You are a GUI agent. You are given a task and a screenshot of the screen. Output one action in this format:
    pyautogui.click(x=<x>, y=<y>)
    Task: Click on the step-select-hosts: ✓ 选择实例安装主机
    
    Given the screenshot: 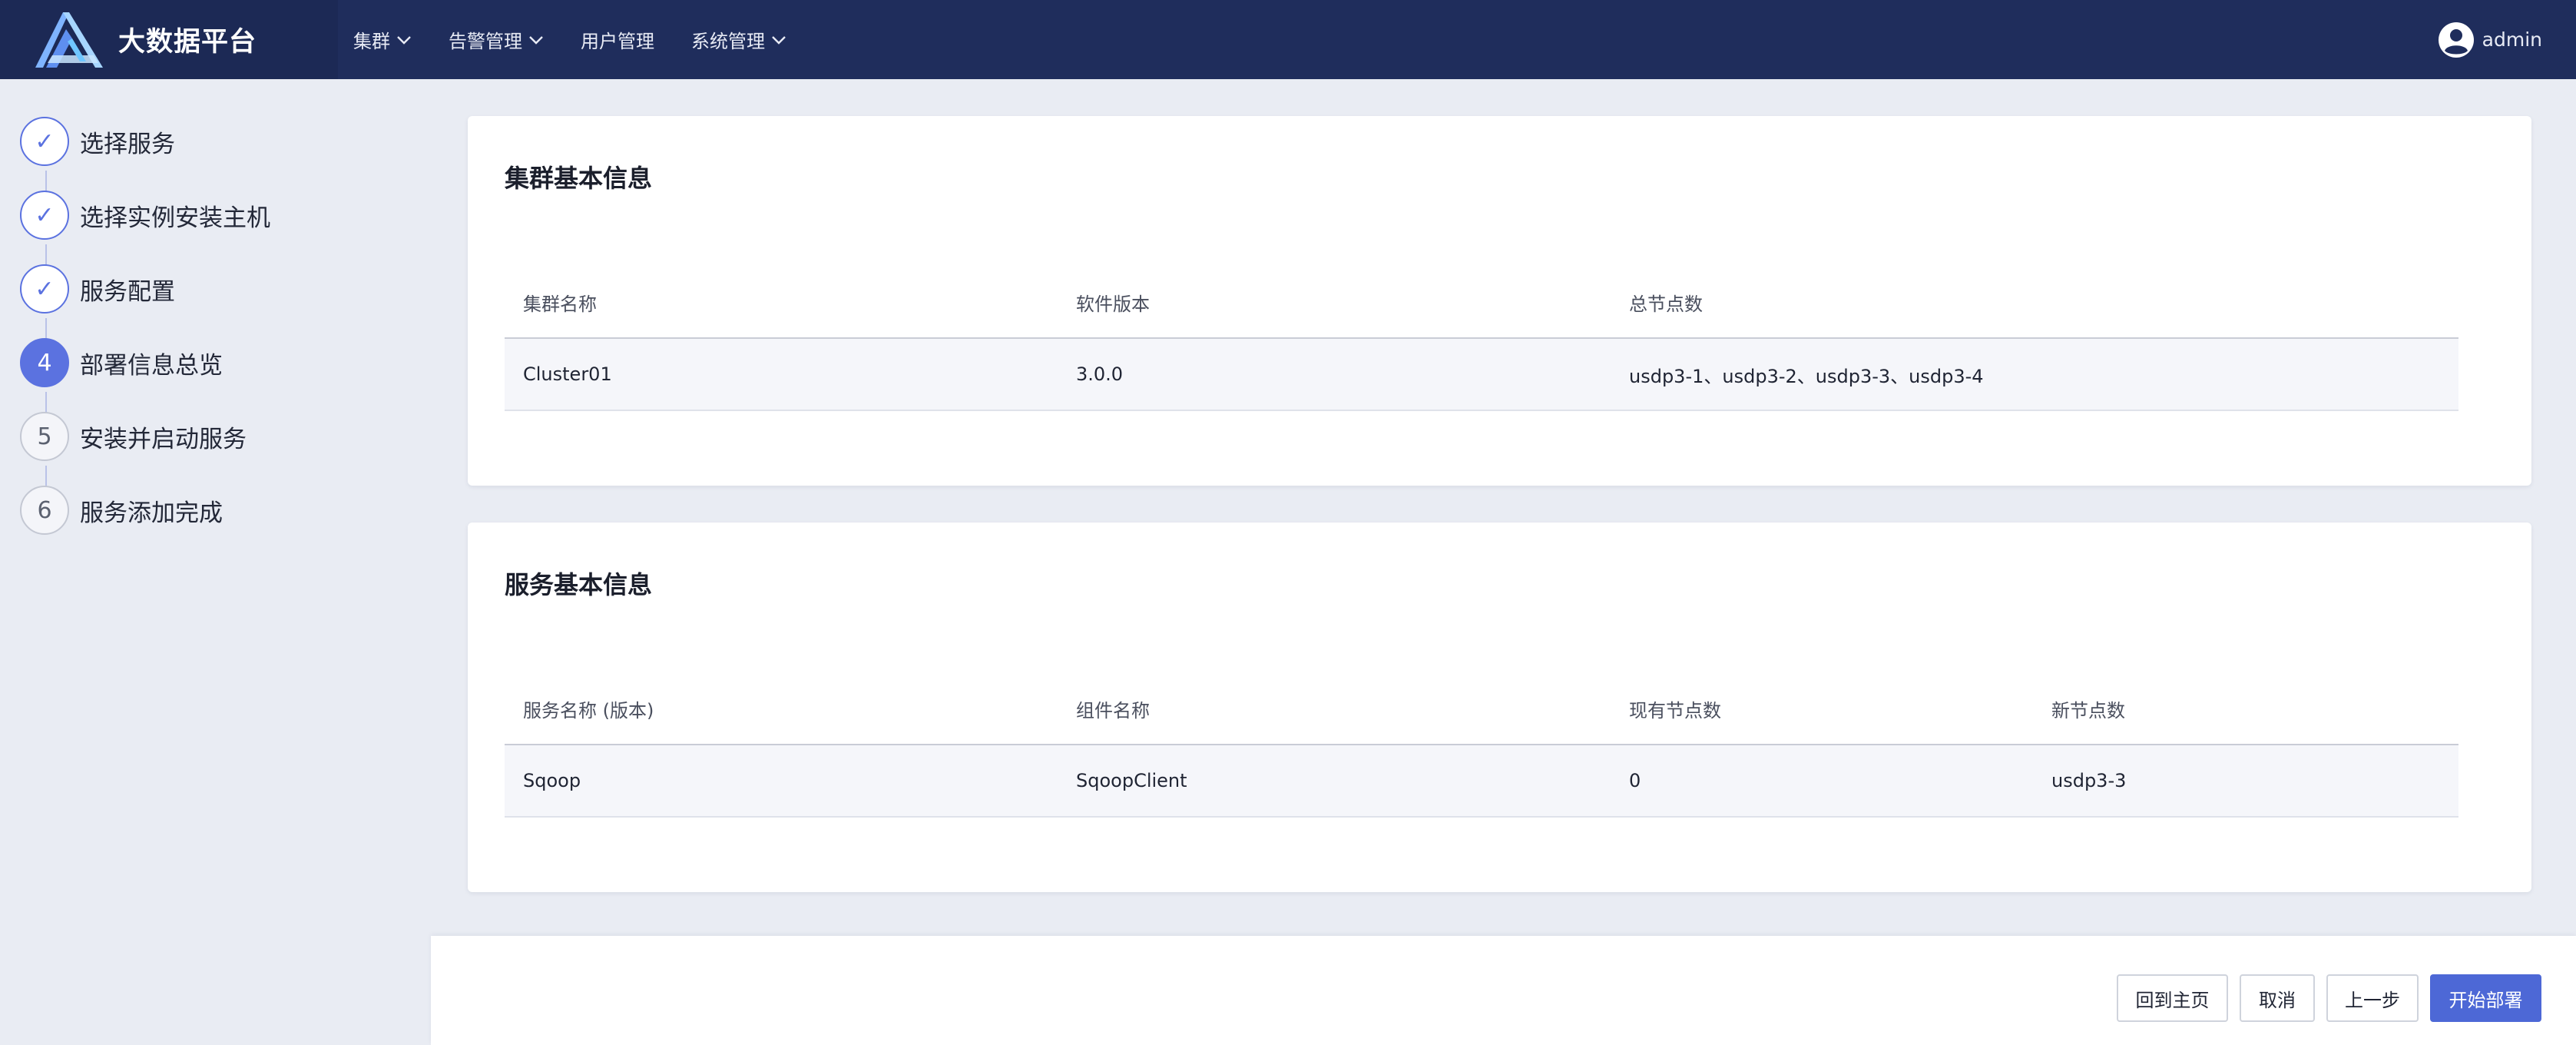 What is the action you would take?
    pyautogui.click(x=145, y=215)
    